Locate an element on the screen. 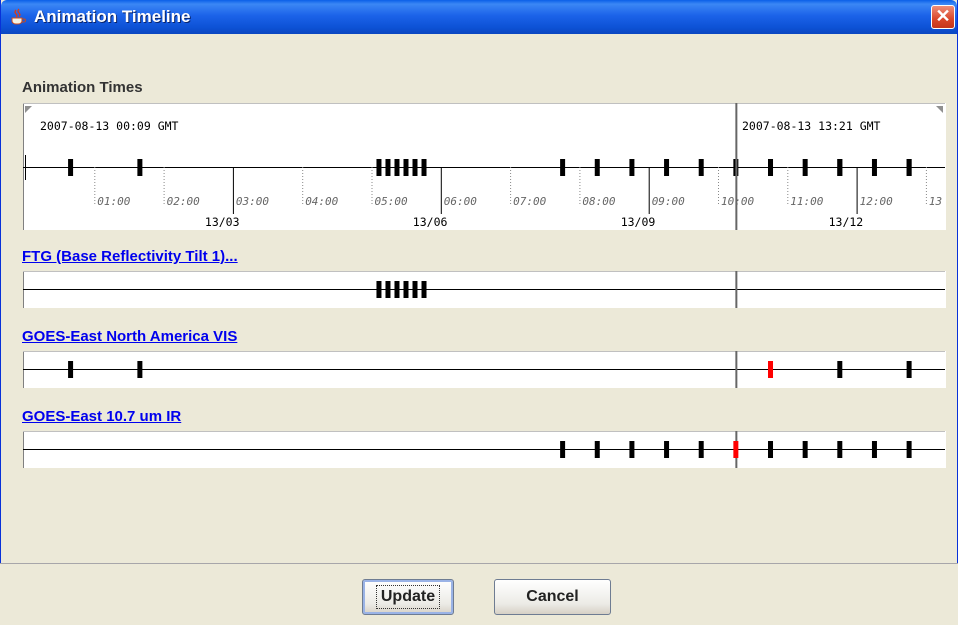 This screenshot has height=625, width=958. date-tick-label: 13/09 is located at coordinates (638, 222).